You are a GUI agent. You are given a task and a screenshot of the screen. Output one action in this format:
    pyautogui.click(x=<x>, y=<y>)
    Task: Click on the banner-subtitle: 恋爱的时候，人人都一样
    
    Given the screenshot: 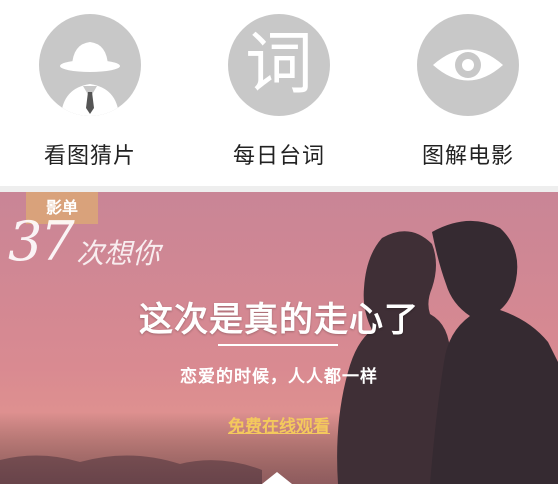 What is the action you would take?
    pyautogui.click(x=279, y=377)
    